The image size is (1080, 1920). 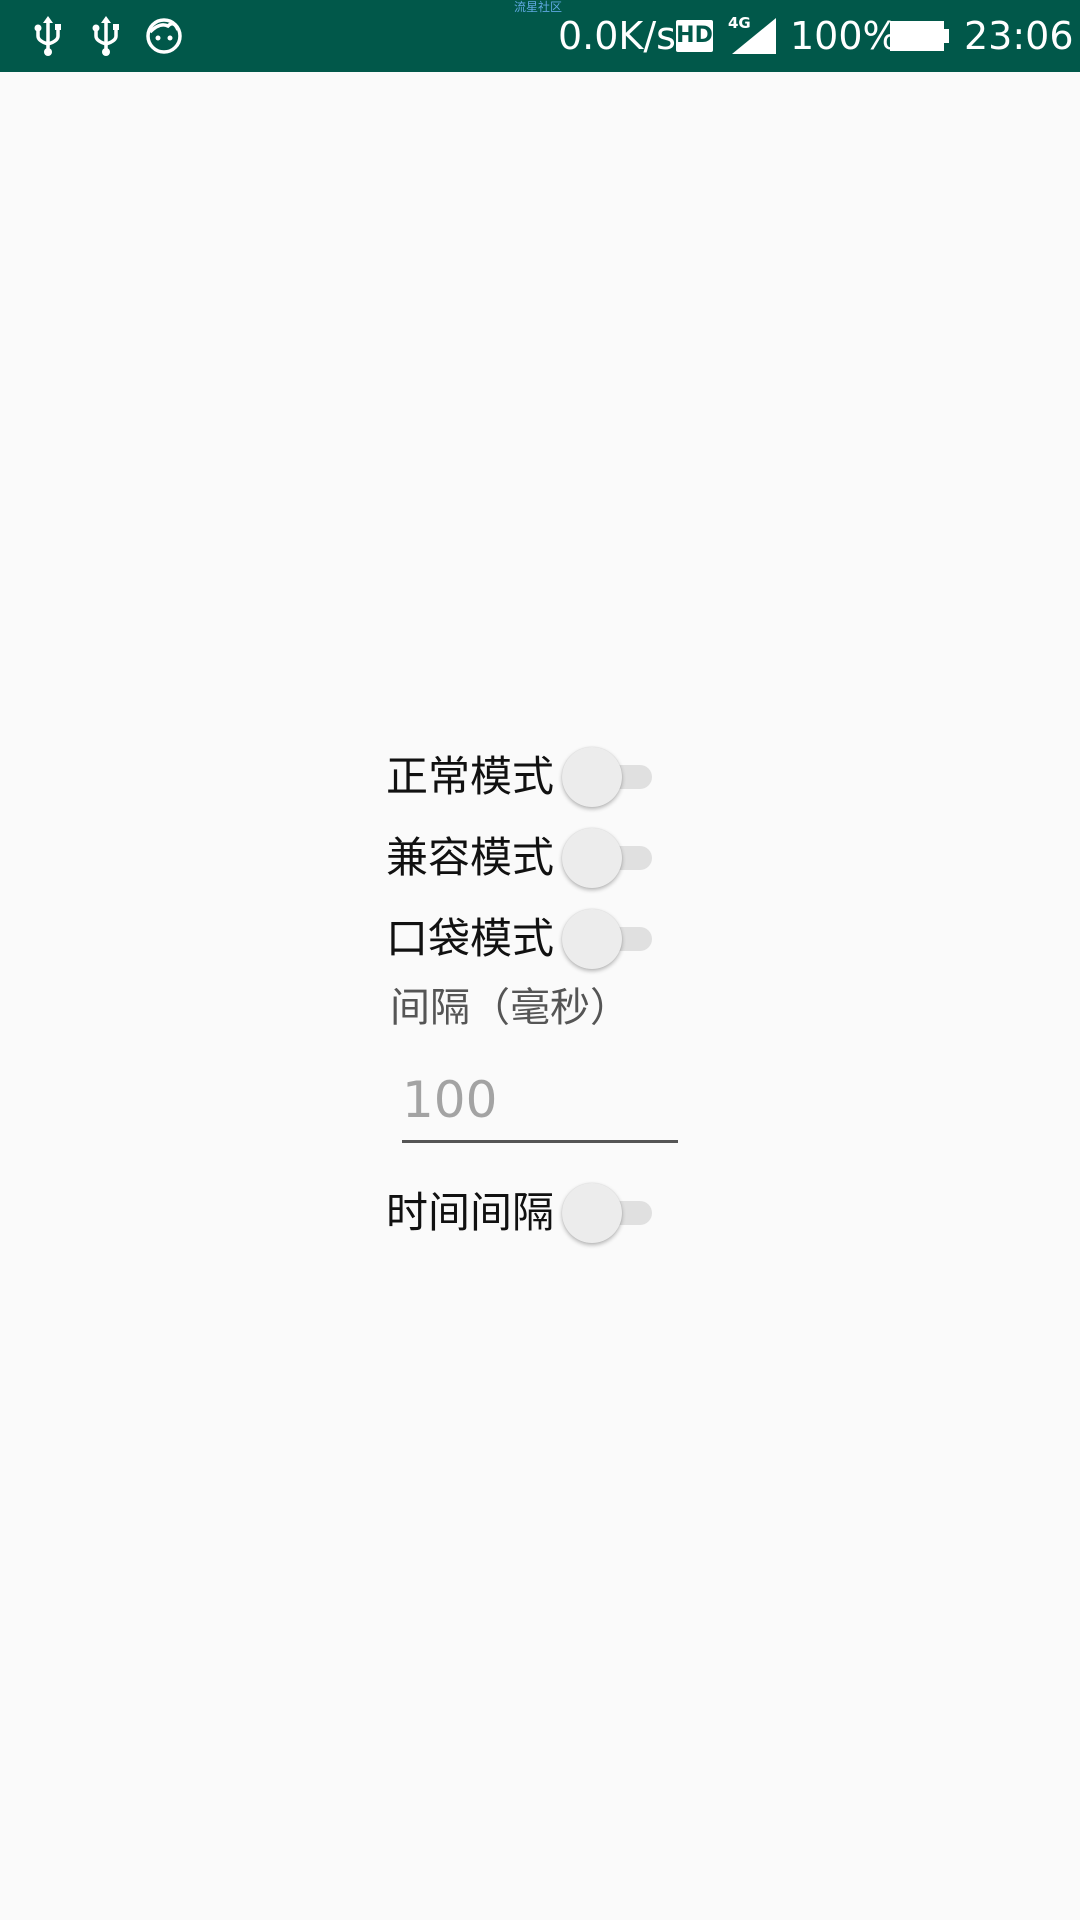 I want to click on pocket-mode-switch, so click(x=609, y=939).